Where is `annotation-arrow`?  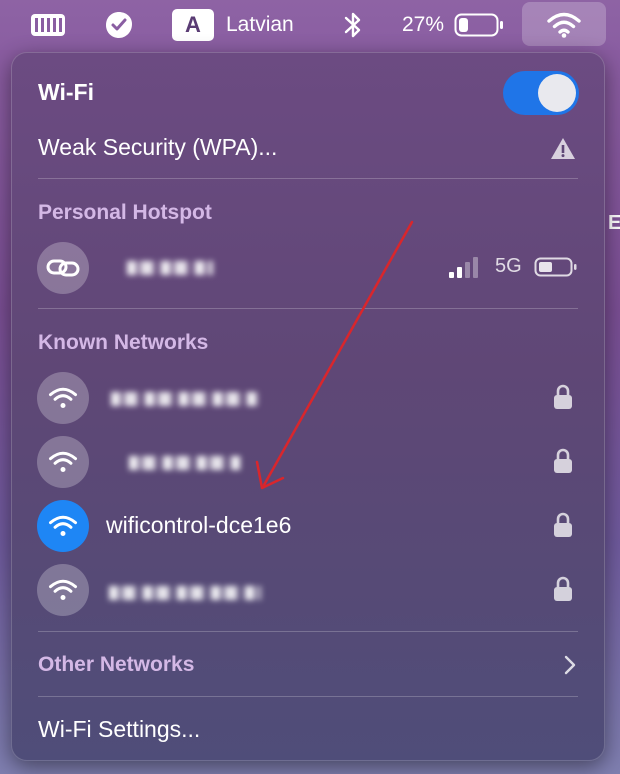 annotation-arrow is located at coordinates (334, 355).